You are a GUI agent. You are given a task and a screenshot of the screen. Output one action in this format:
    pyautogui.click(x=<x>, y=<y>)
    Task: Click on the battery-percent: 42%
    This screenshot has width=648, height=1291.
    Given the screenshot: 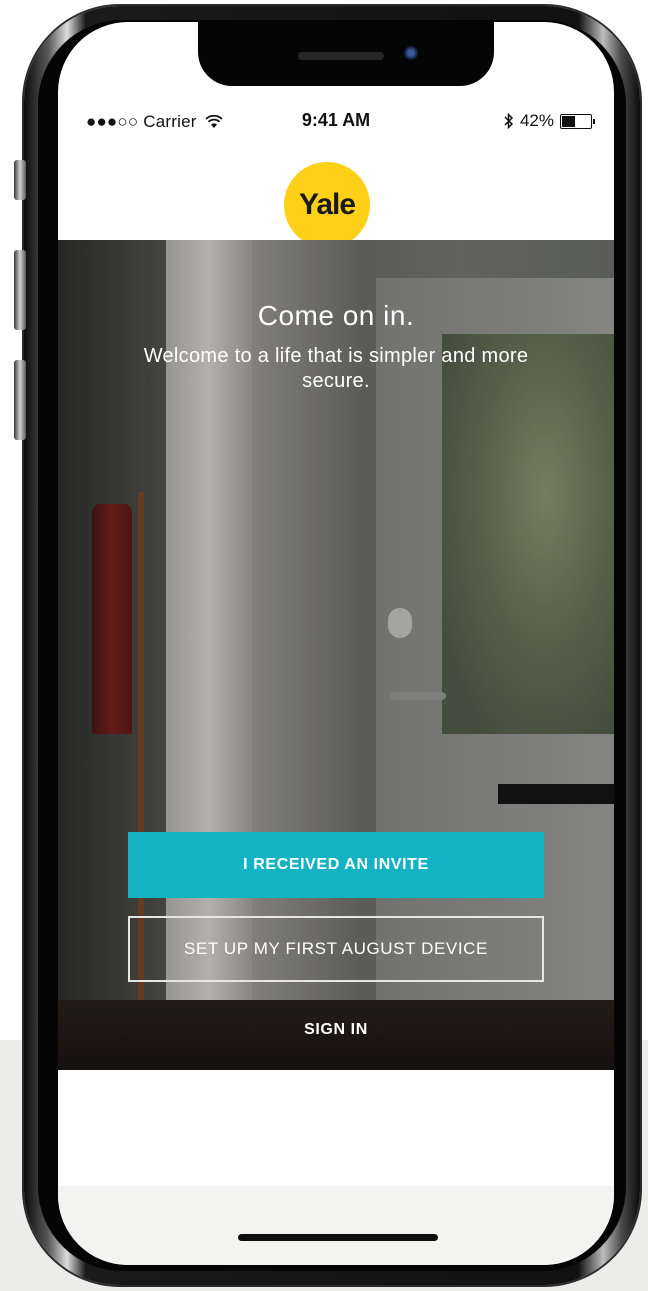 What is the action you would take?
    pyautogui.click(x=536, y=120)
    